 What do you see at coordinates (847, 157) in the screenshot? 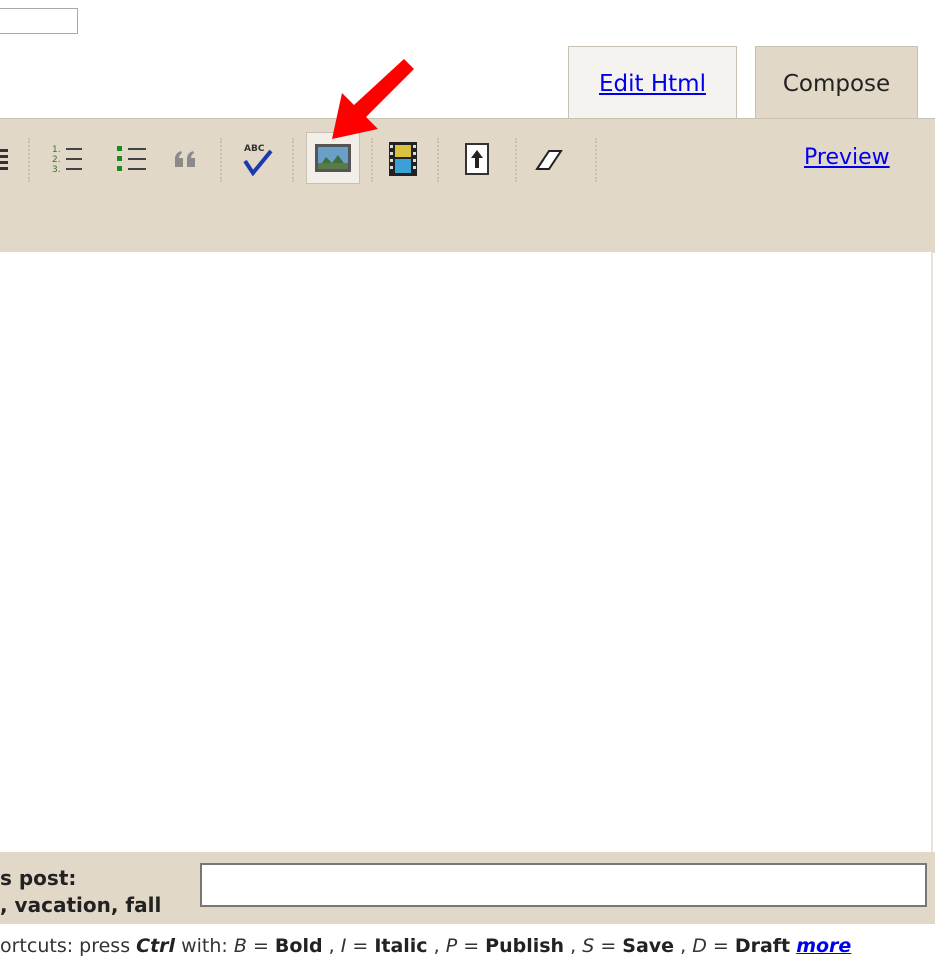
I see `preview-link: Preview` at bounding box center [847, 157].